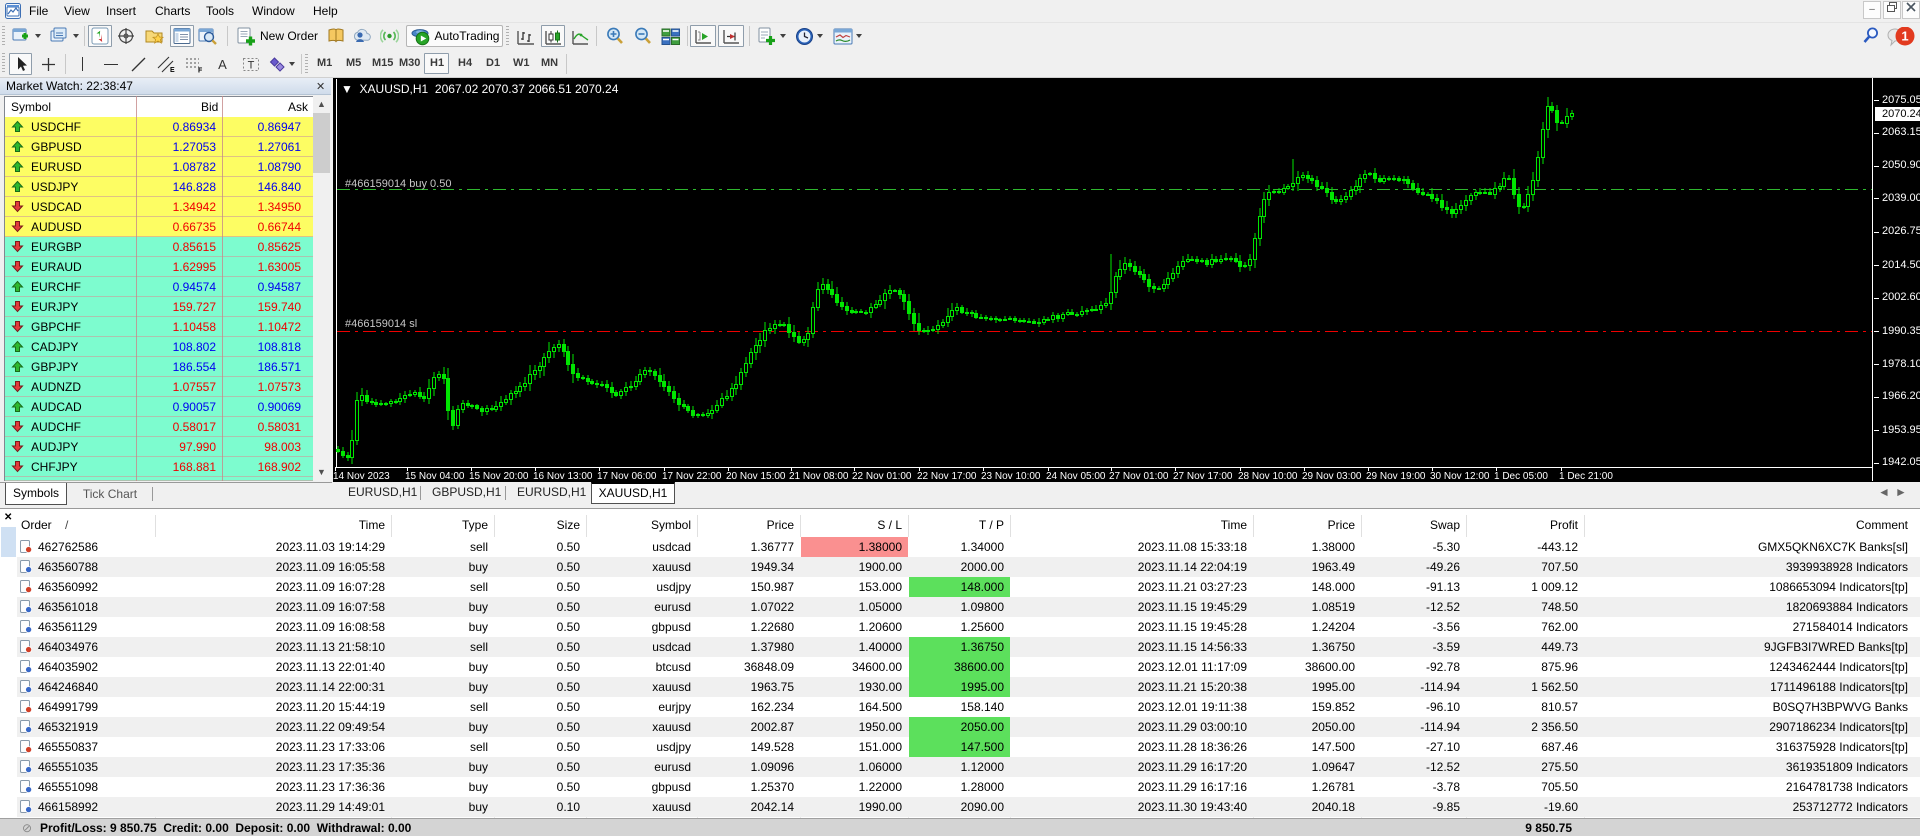 The image size is (1920, 836). Describe the element at coordinates (1904, 35) in the screenshot. I see `svg-text: 1` at that location.